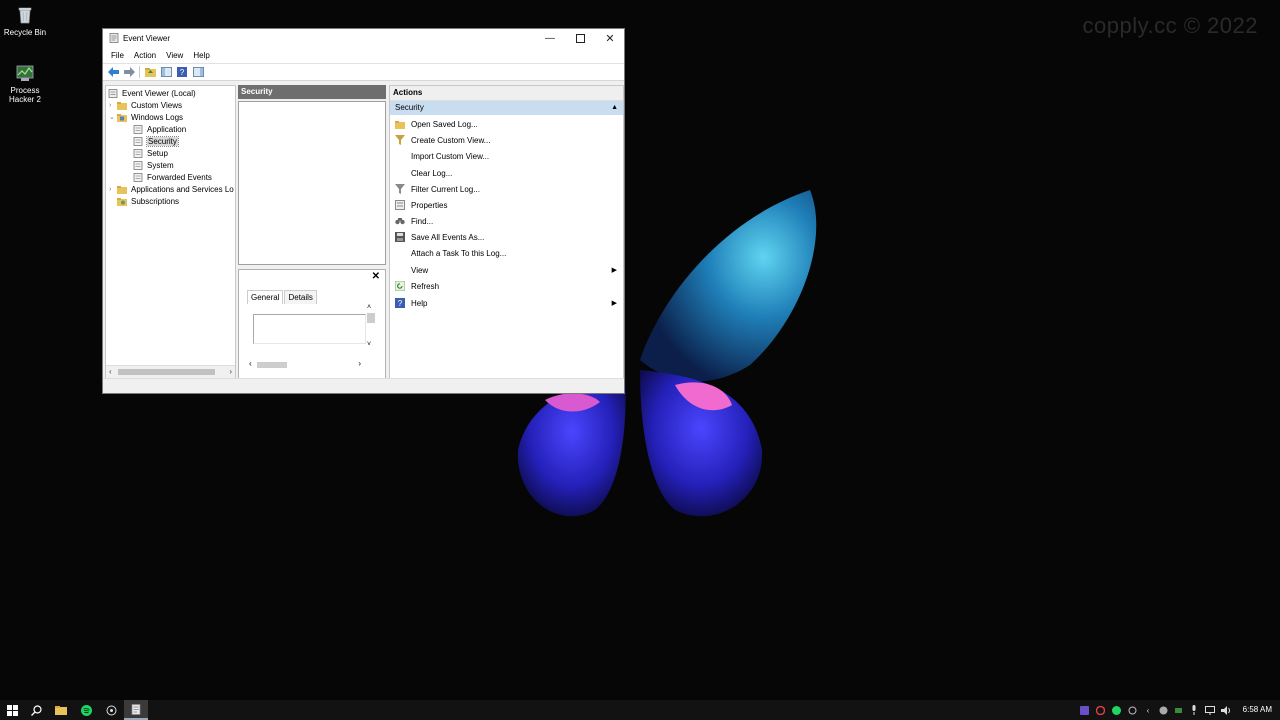  Describe the element at coordinates (1257, 710) in the screenshot. I see `taskbar-clock: 6:58 AM` at that location.